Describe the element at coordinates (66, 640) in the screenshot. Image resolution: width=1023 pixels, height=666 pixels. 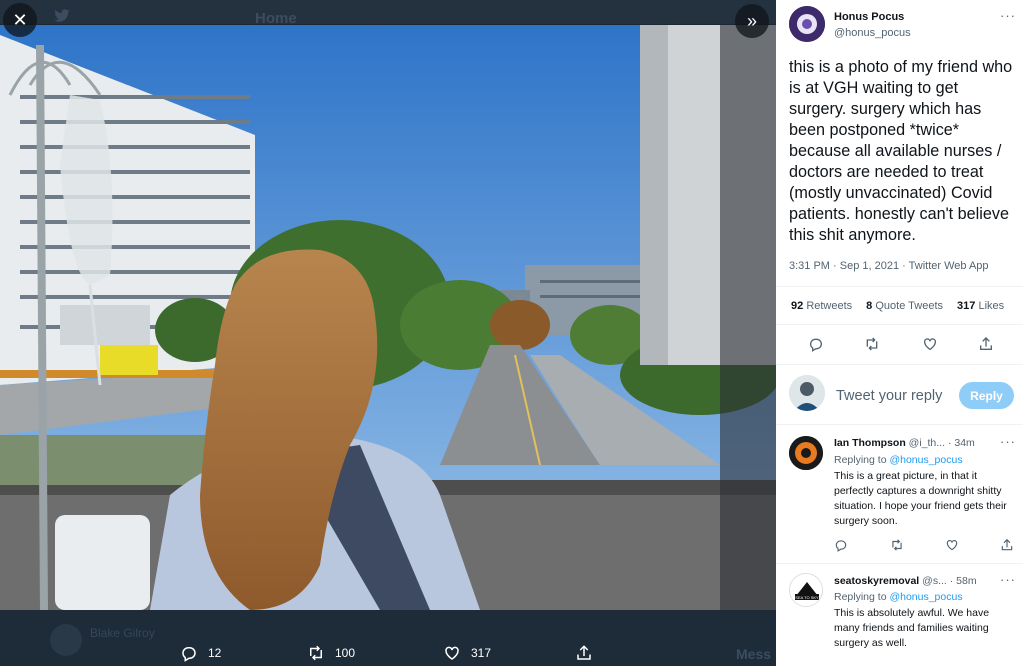
I see `background-avatar` at that location.